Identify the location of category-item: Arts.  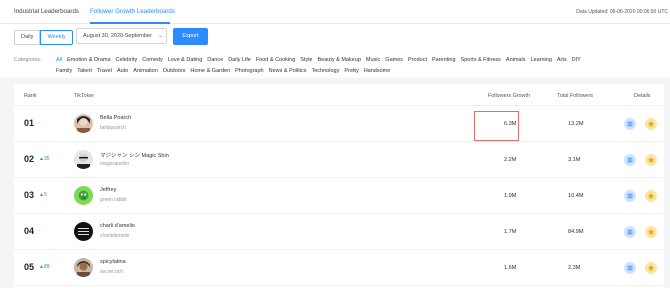
(562, 60).